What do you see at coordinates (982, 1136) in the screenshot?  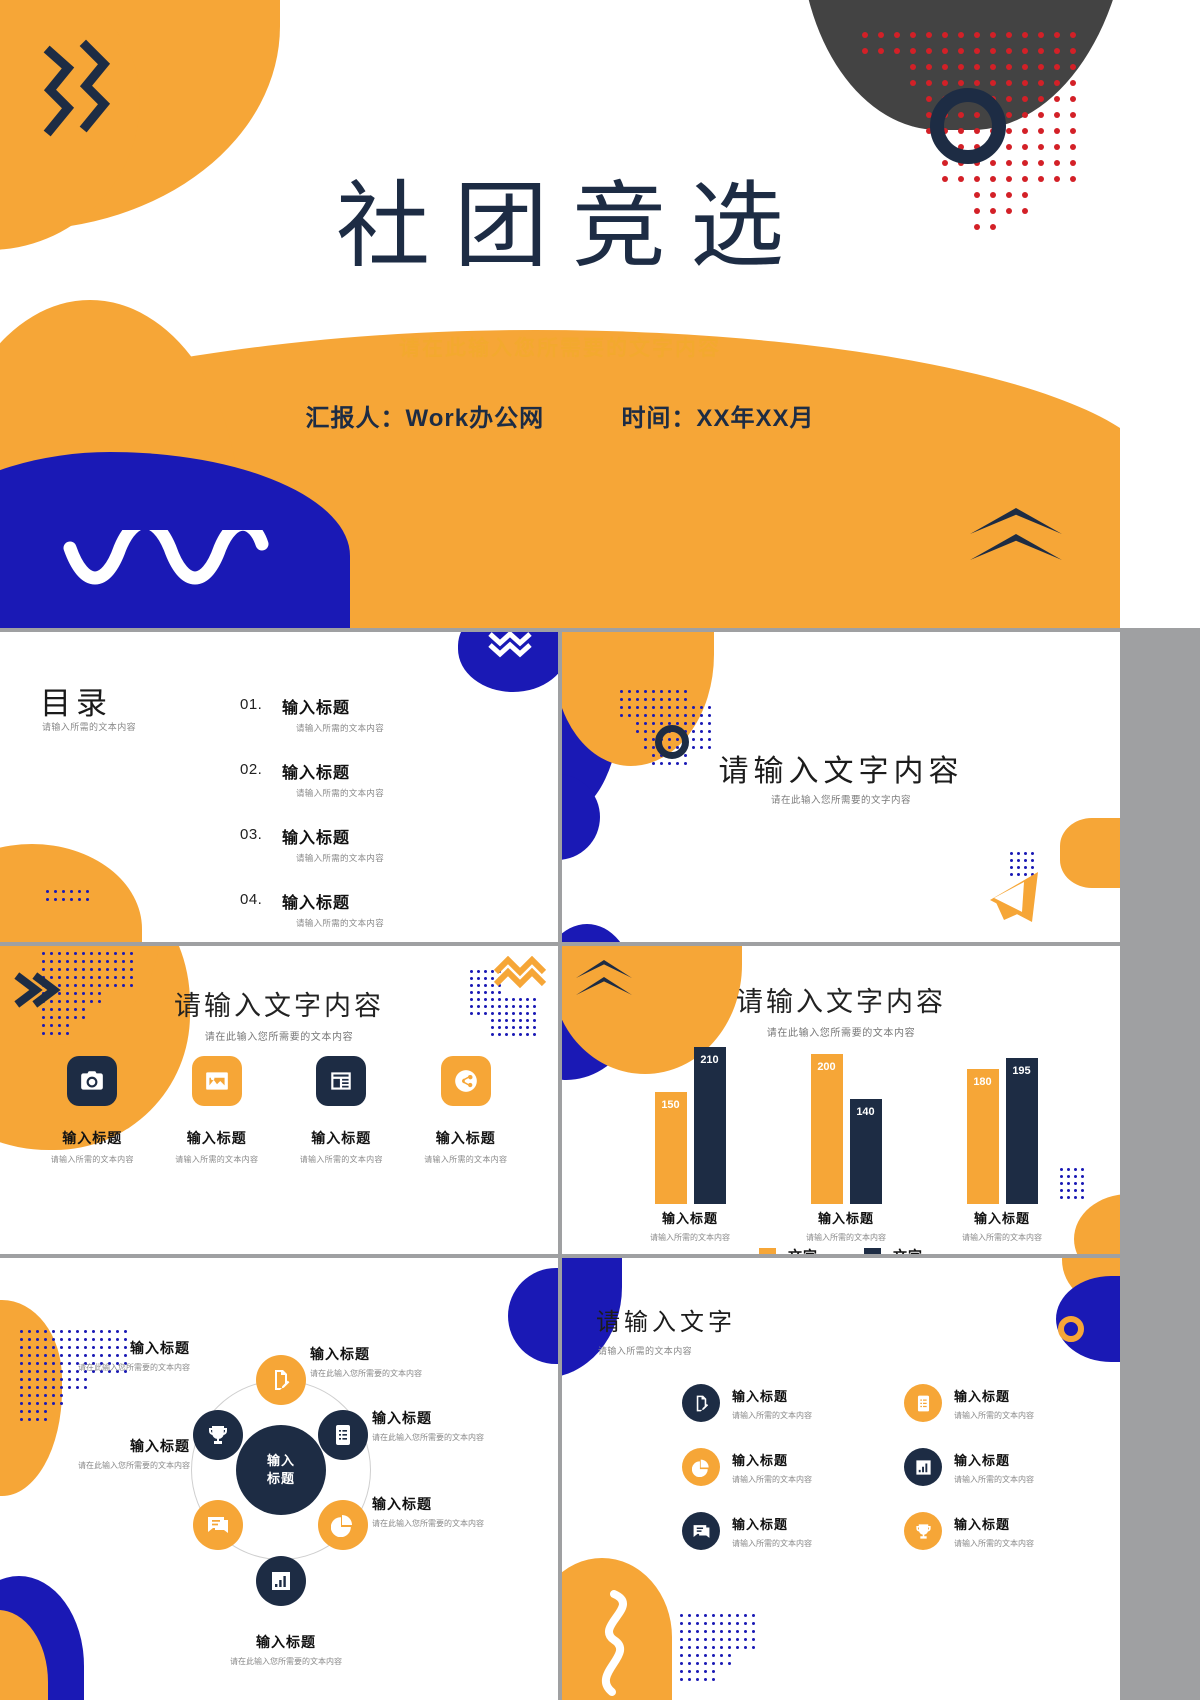 I see `bar: 180` at bounding box center [982, 1136].